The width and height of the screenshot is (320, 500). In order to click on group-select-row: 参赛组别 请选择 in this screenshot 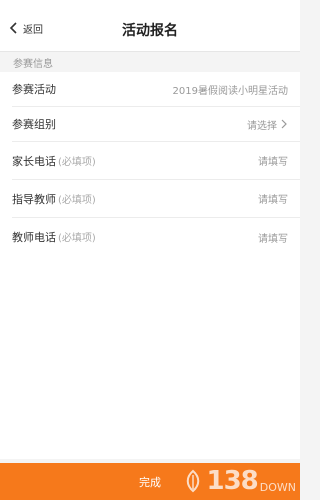, I will do `click(156, 124)`.